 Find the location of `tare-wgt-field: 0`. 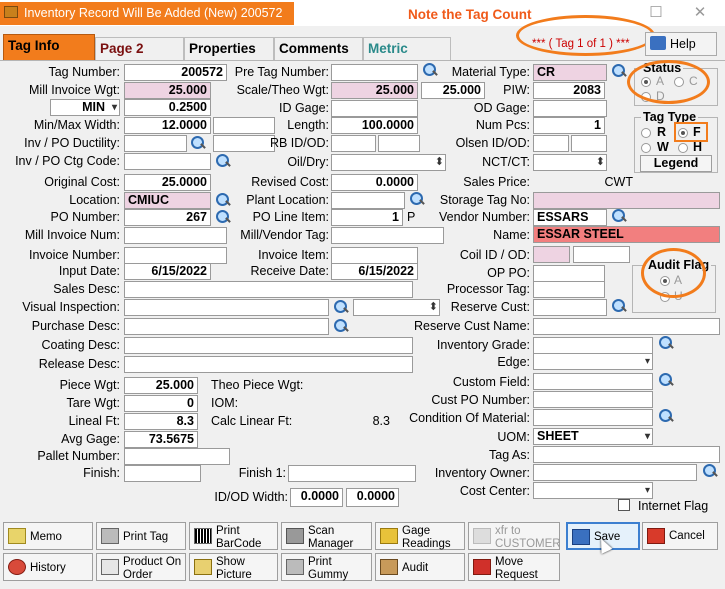

tare-wgt-field: 0 is located at coordinates (161, 403).